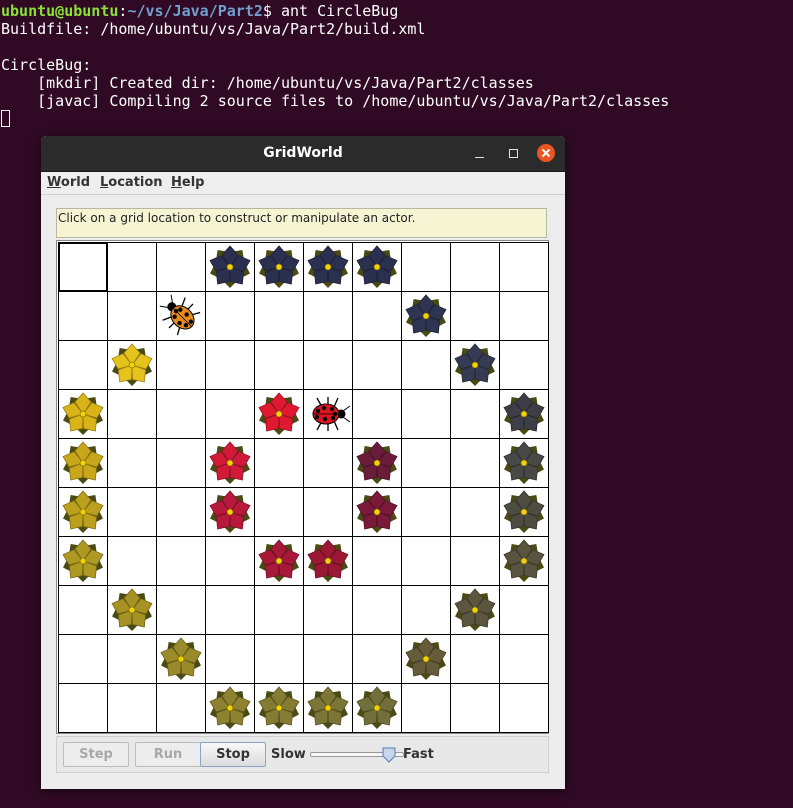  What do you see at coordinates (303, 183) in the screenshot?
I see `menu-bar: World Location Help` at bounding box center [303, 183].